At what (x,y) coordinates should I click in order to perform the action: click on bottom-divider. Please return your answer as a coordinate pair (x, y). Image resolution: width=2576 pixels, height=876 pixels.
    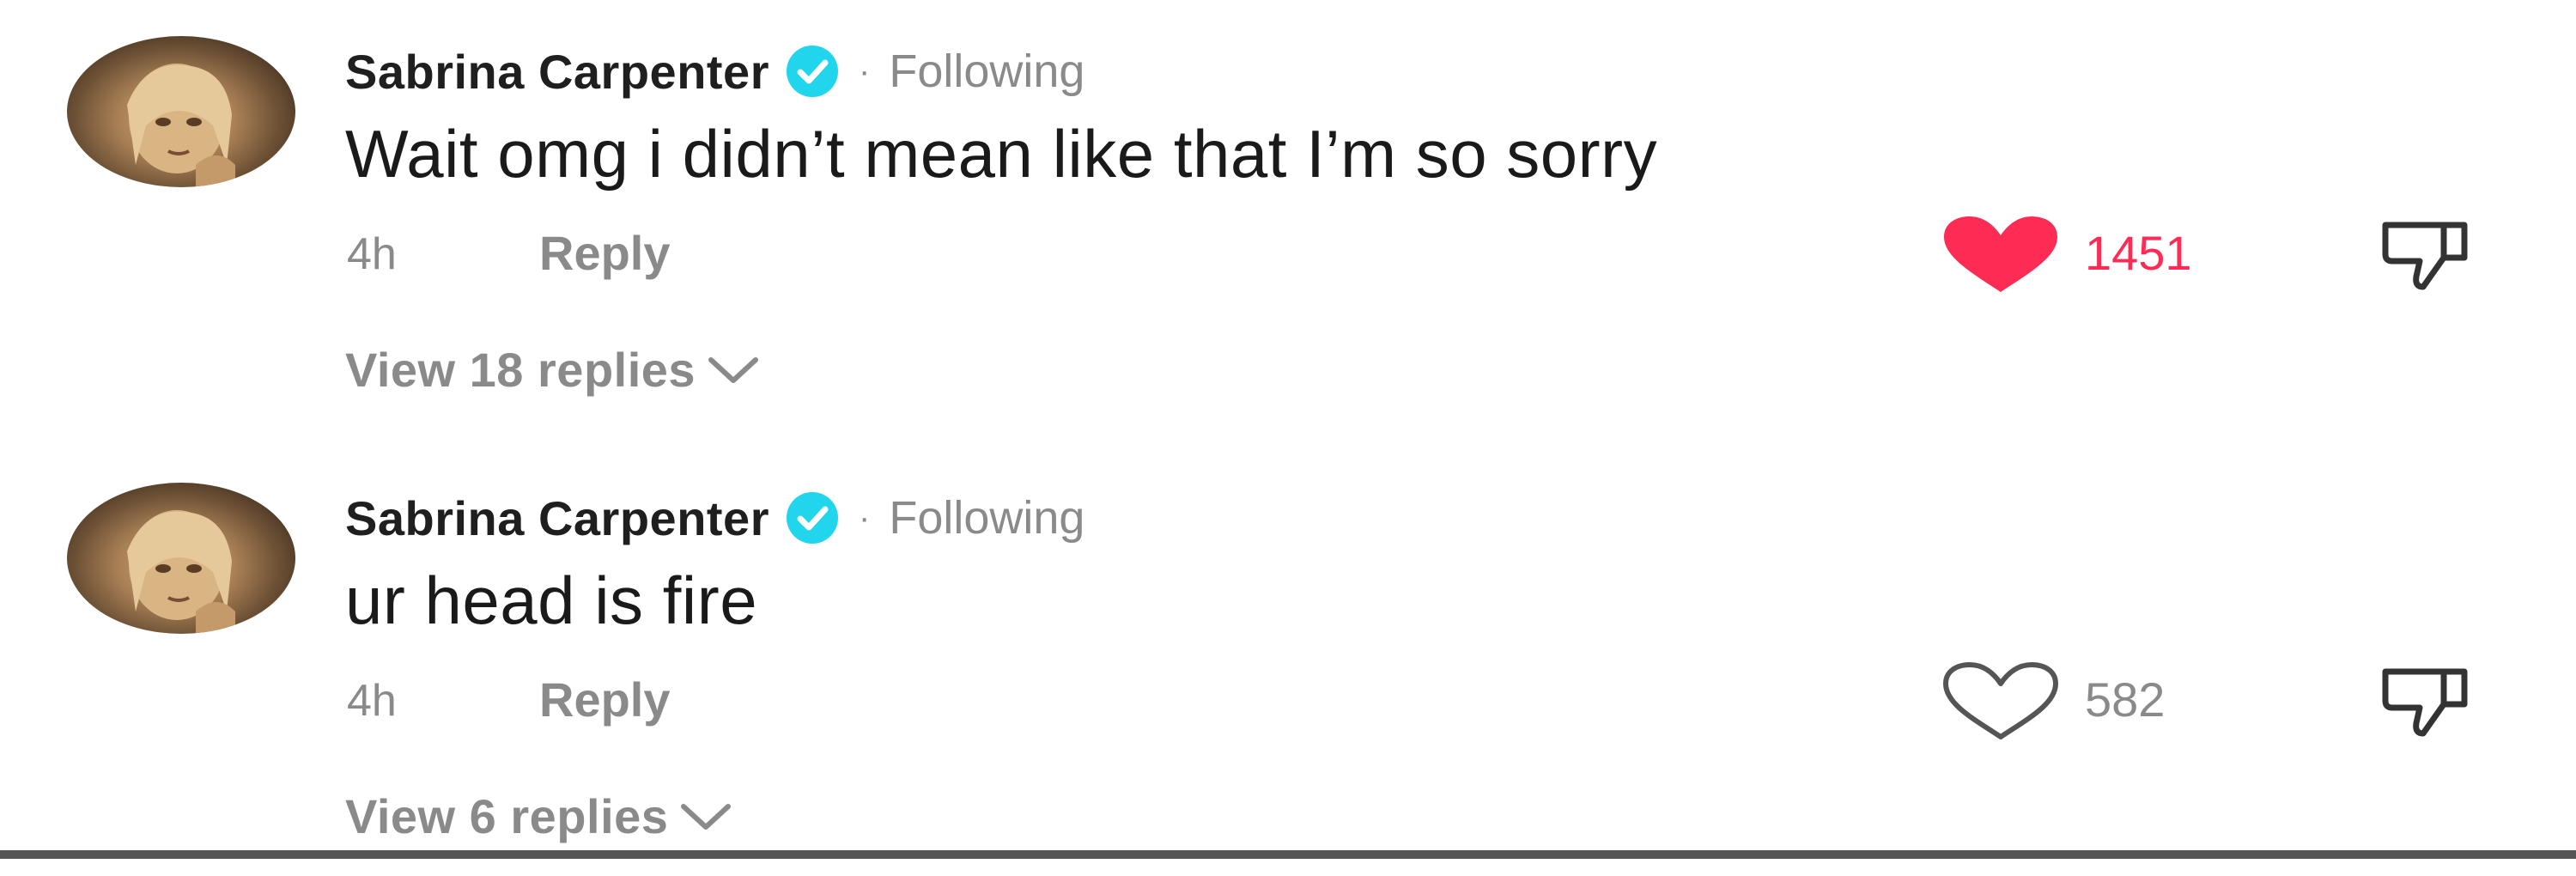
    Looking at the image, I should click on (1288, 854).